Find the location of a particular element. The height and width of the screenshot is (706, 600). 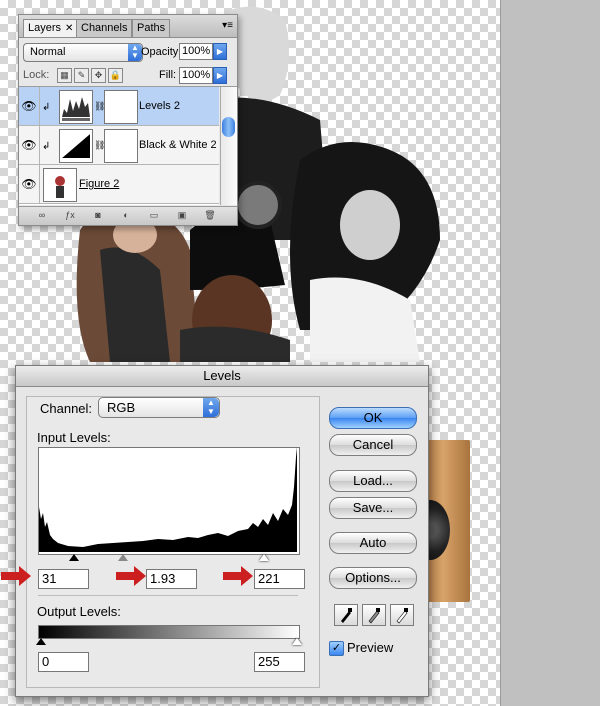

output-white-field: 255 is located at coordinates (279, 662).